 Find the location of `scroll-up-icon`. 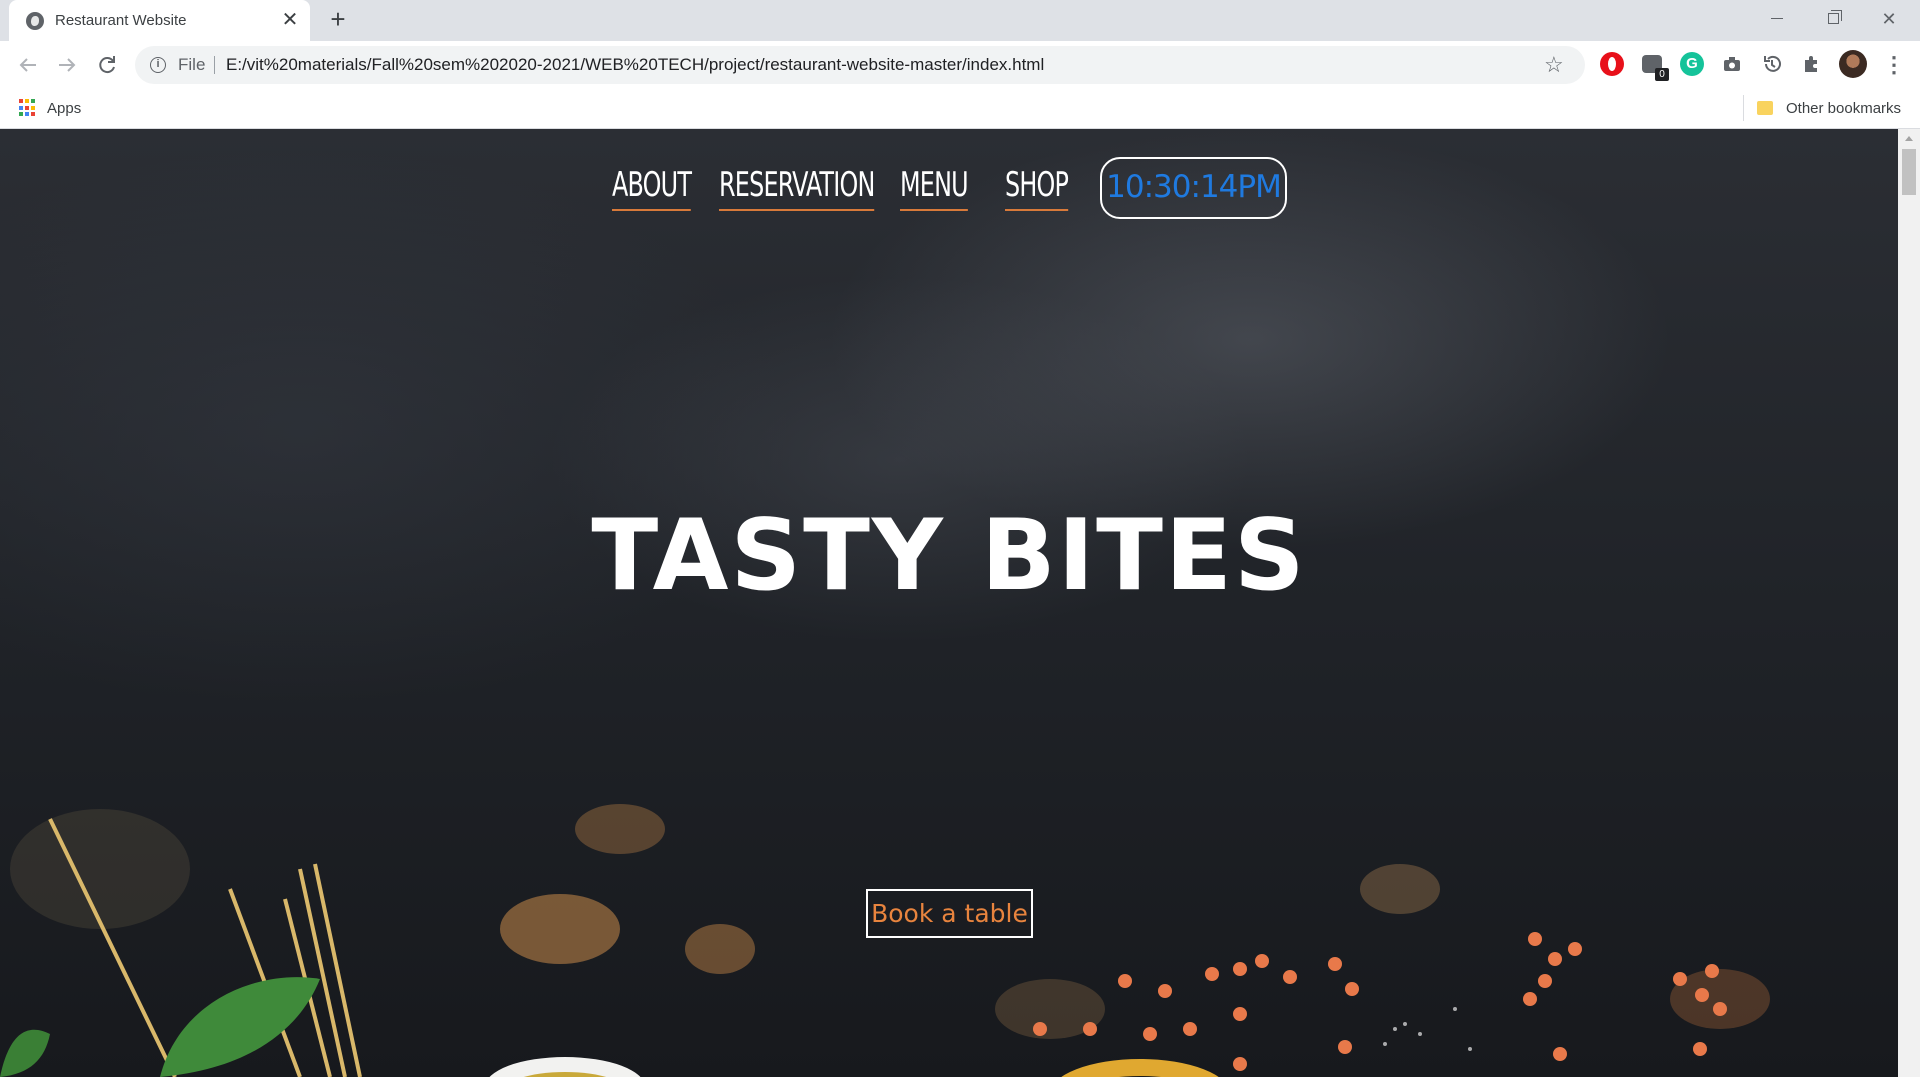

scroll-up-icon is located at coordinates (1909, 138).